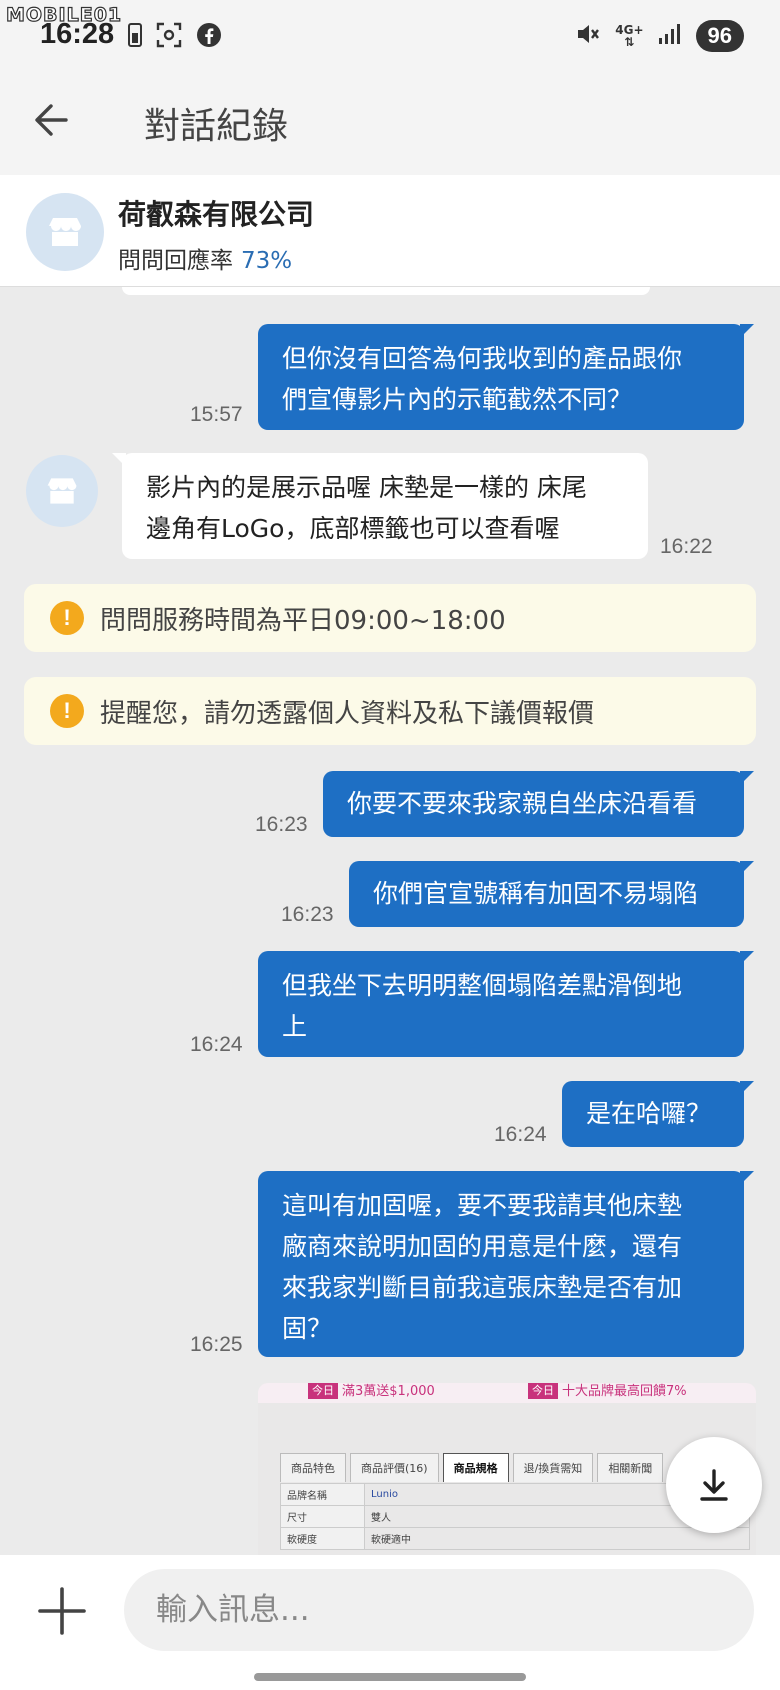 The height and width of the screenshot is (1690, 780). I want to click on previous-message-edge, so click(386, 291).